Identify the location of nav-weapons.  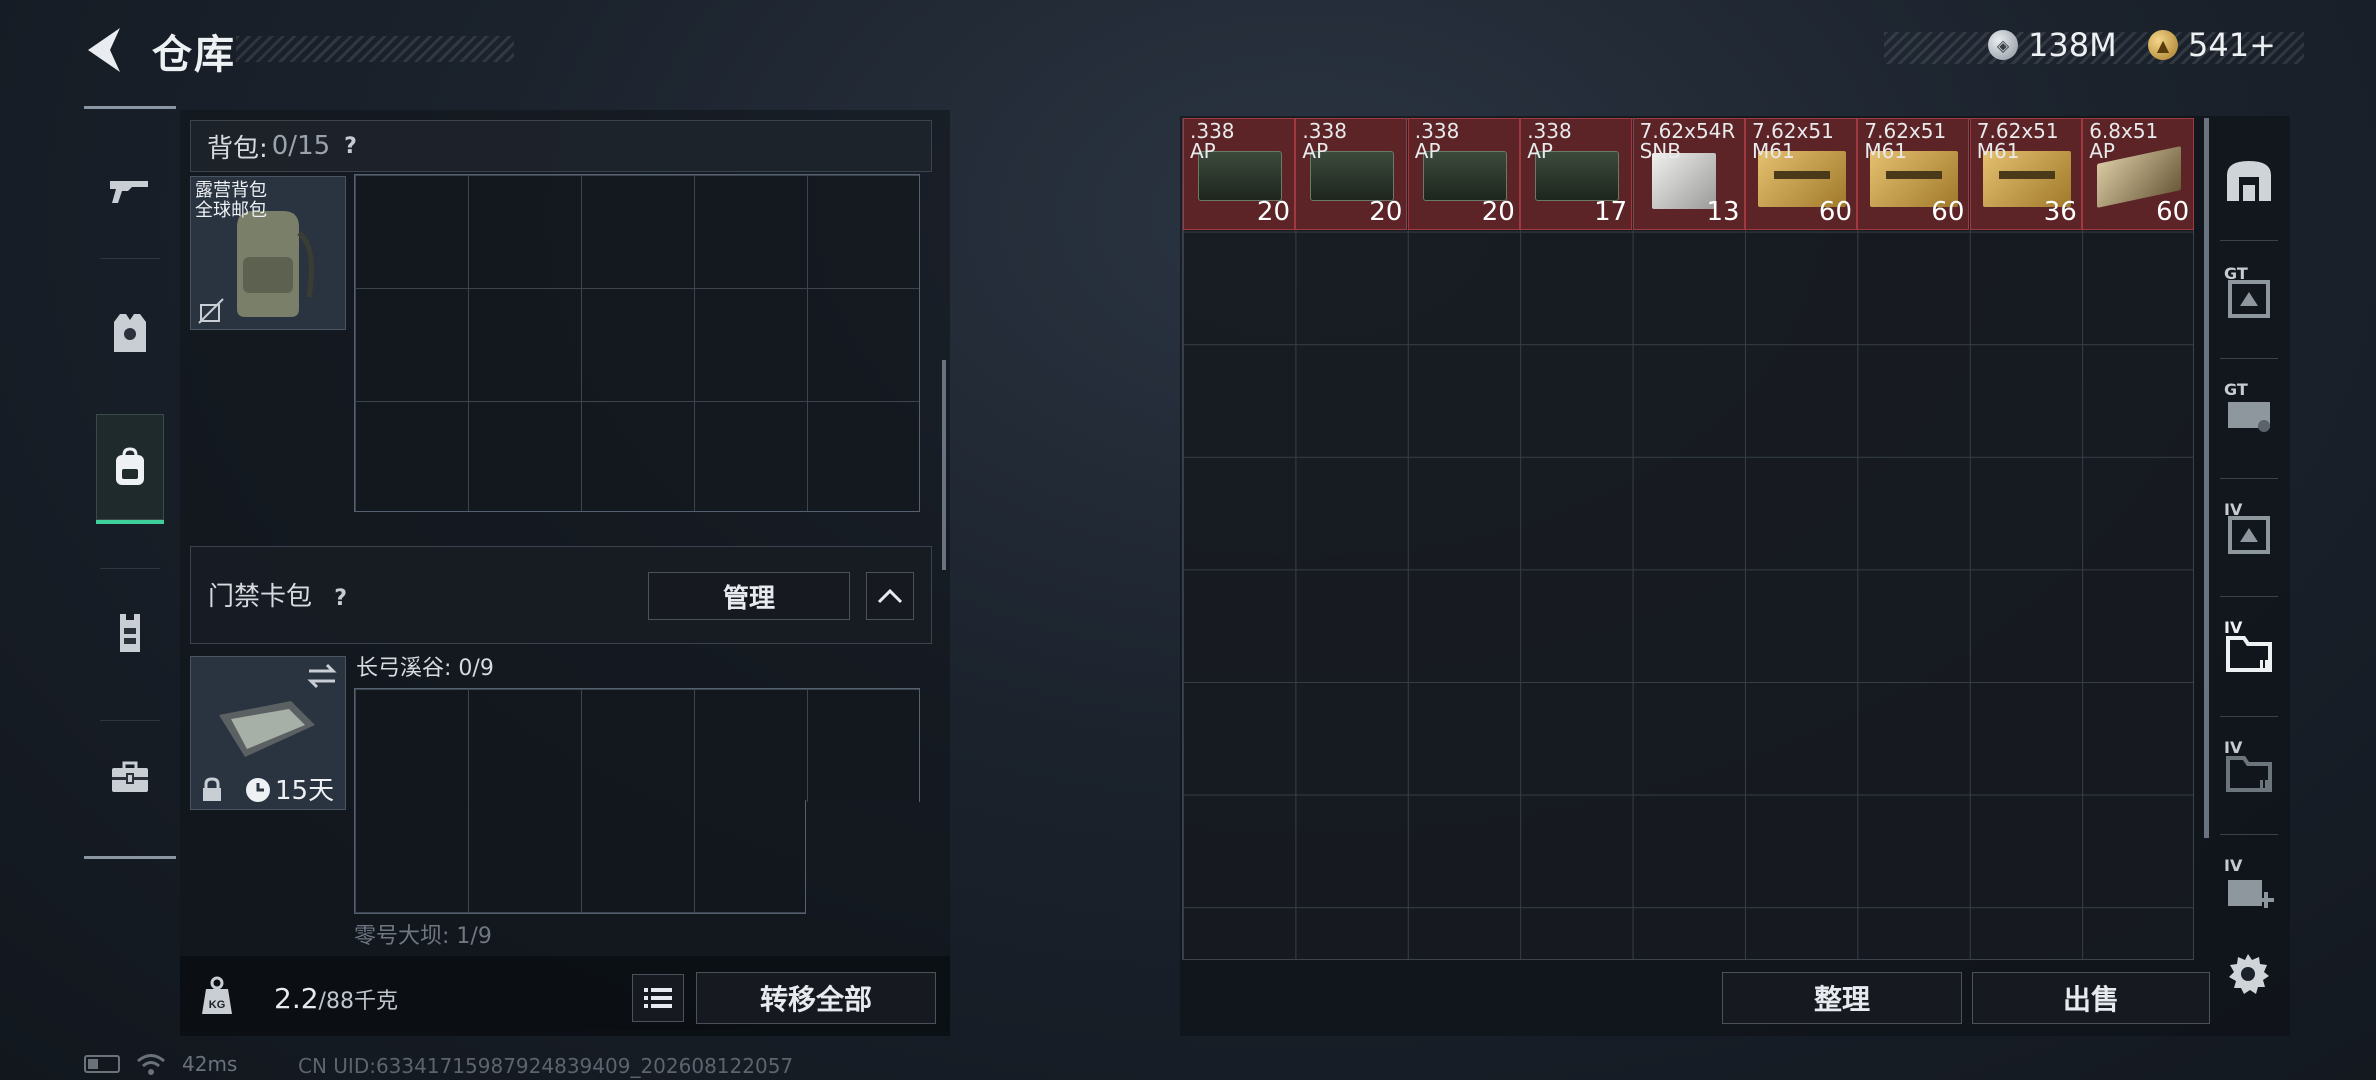
(130, 191).